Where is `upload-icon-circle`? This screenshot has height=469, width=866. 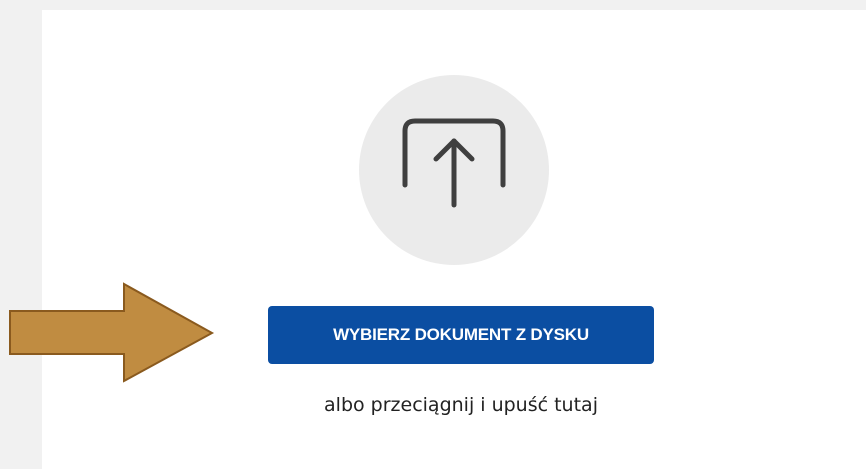 upload-icon-circle is located at coordinates (454, 170).